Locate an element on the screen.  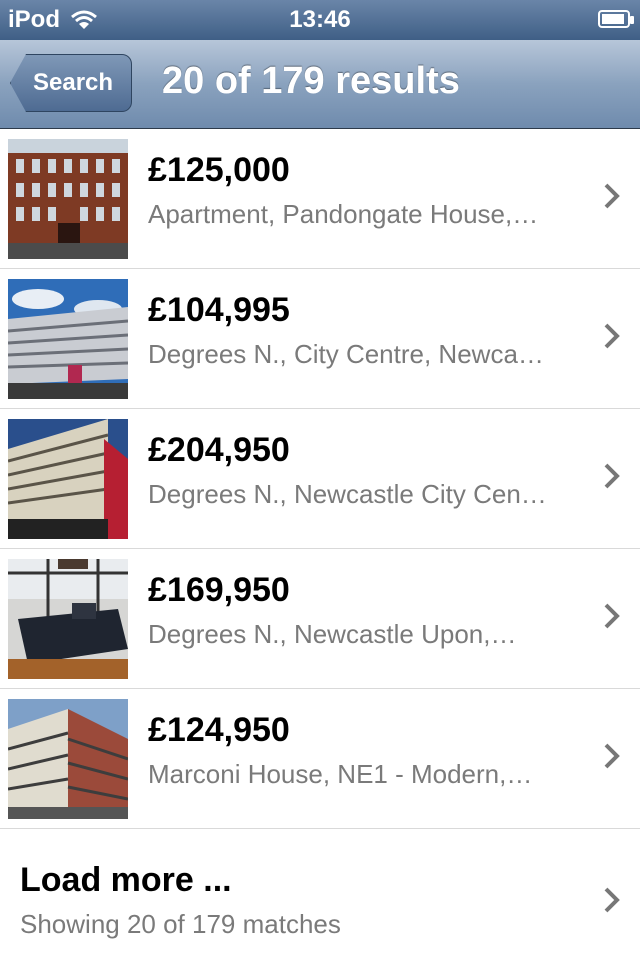
results-count-text: Showing 20 of 179 matches is located at coordinates (180, 924).